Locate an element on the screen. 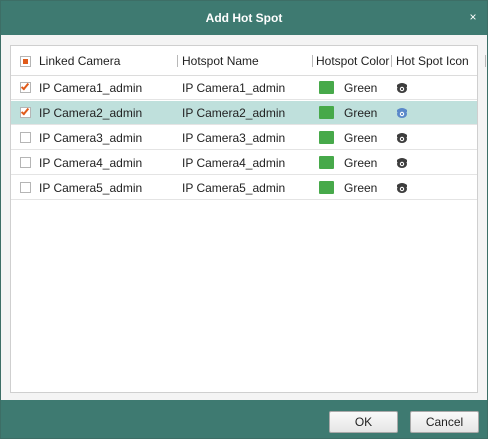 This screenshot has width=488, height=439. column-header-hot-spot-icon: Hot Spot Icon is located at coordinates (432, 61).